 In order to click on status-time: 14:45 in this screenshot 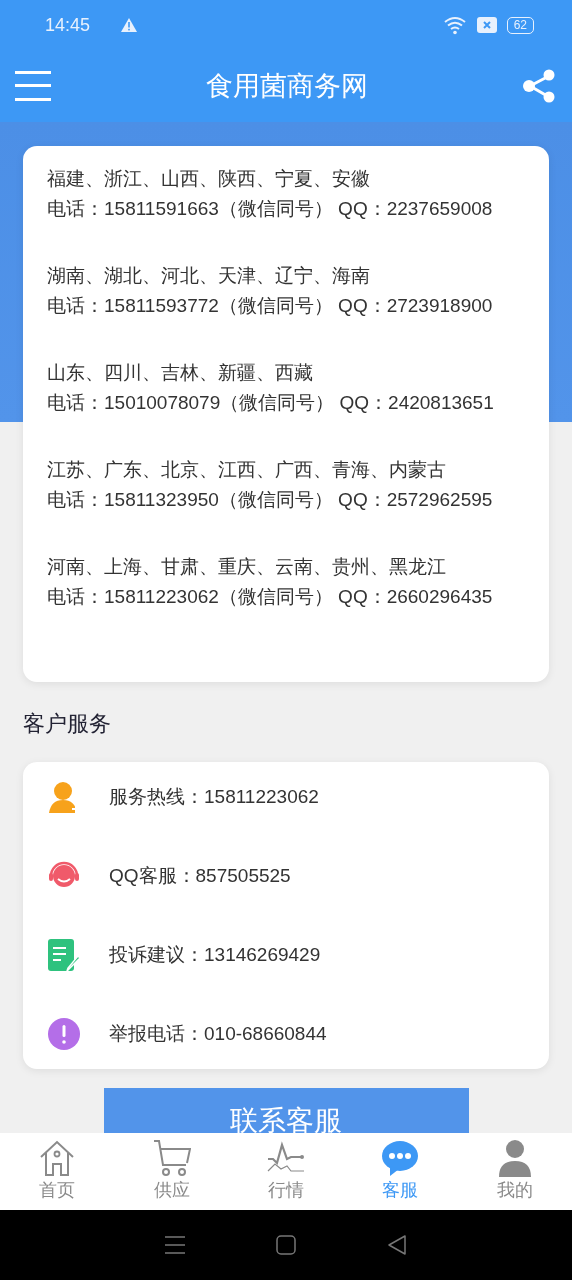, I will do `click(68, 25)`.